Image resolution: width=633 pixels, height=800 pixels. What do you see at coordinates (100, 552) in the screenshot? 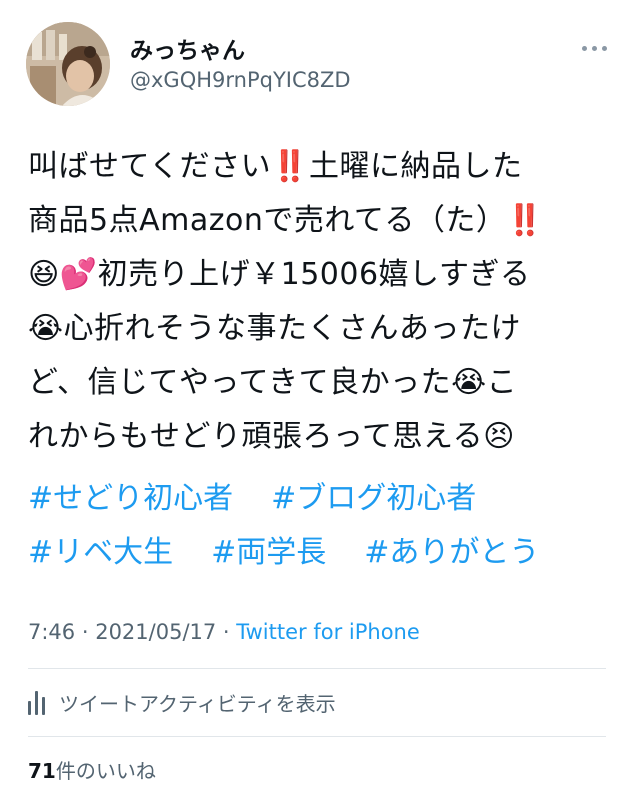
I see `hashtag-link: #リベ大生` at bounding box center [100, 552].